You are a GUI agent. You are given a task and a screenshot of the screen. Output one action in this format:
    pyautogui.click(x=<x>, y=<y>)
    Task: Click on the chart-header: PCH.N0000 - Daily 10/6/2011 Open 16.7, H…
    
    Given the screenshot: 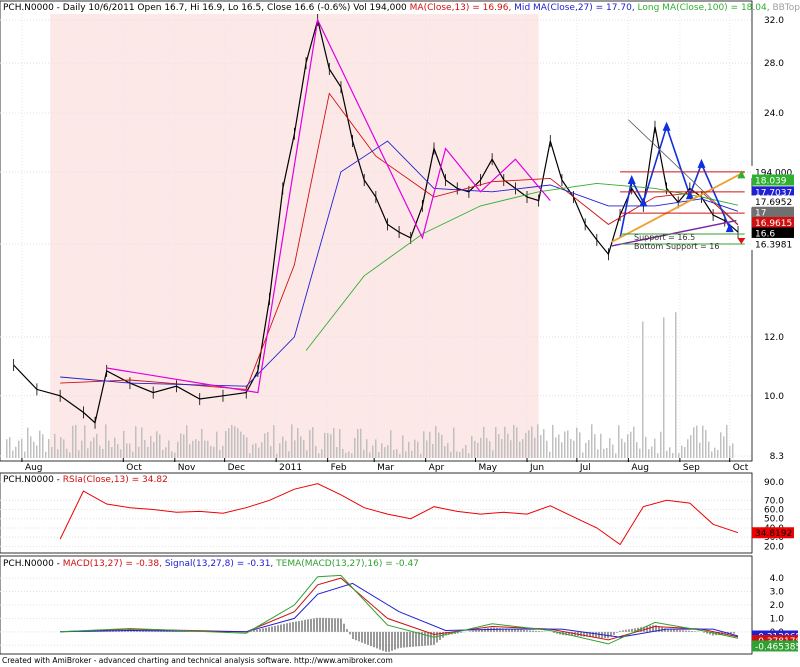 What is the action you would take?
    pyautogui.click(x=401, y=8)
    